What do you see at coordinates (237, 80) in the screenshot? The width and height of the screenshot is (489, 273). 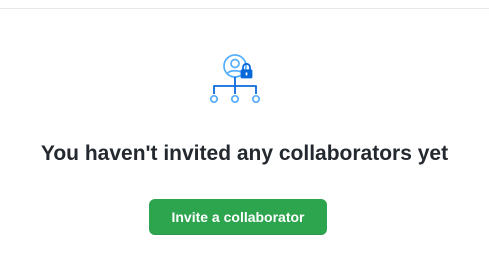 I see `collaborators-lock-icon` at bounding box center [237, 80].